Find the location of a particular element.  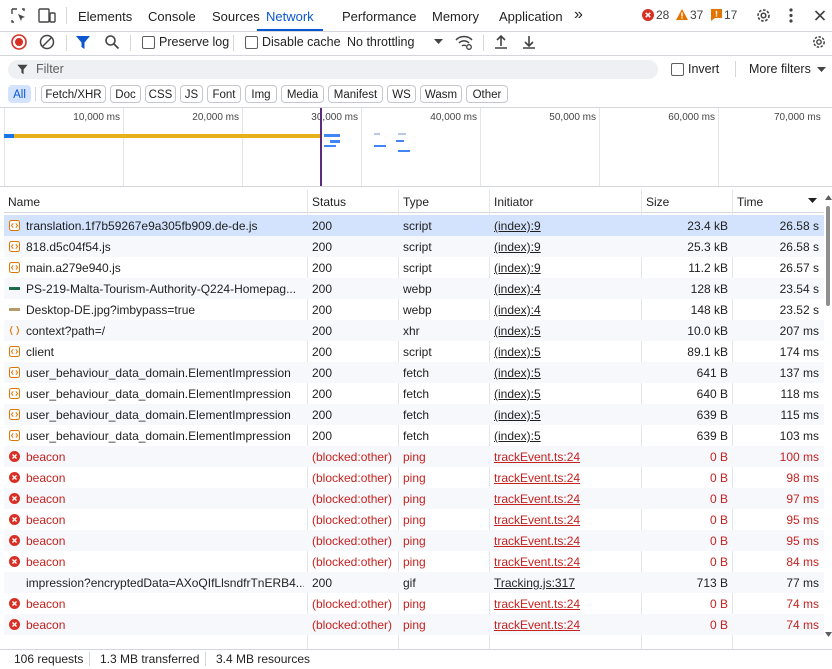

warning-count-icon is located at coordinates (682, 14).